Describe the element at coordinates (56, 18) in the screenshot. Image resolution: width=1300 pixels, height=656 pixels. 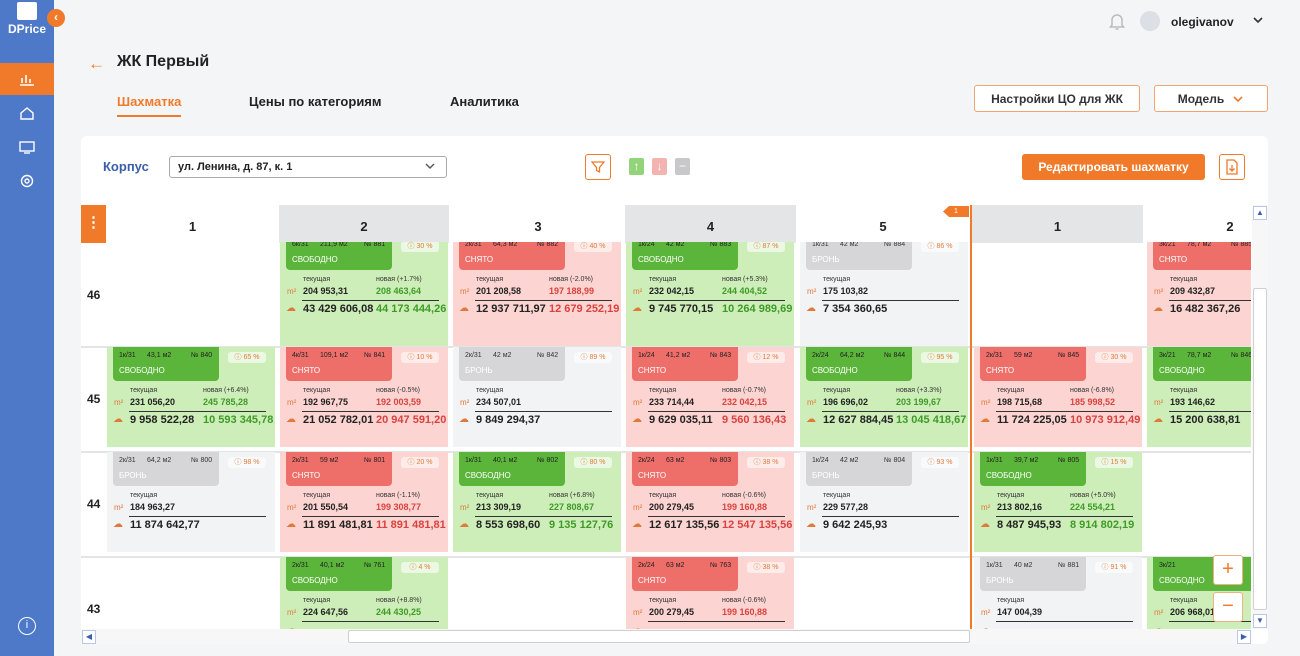
I see `collapse-sidebar-button: ‹` at that location.